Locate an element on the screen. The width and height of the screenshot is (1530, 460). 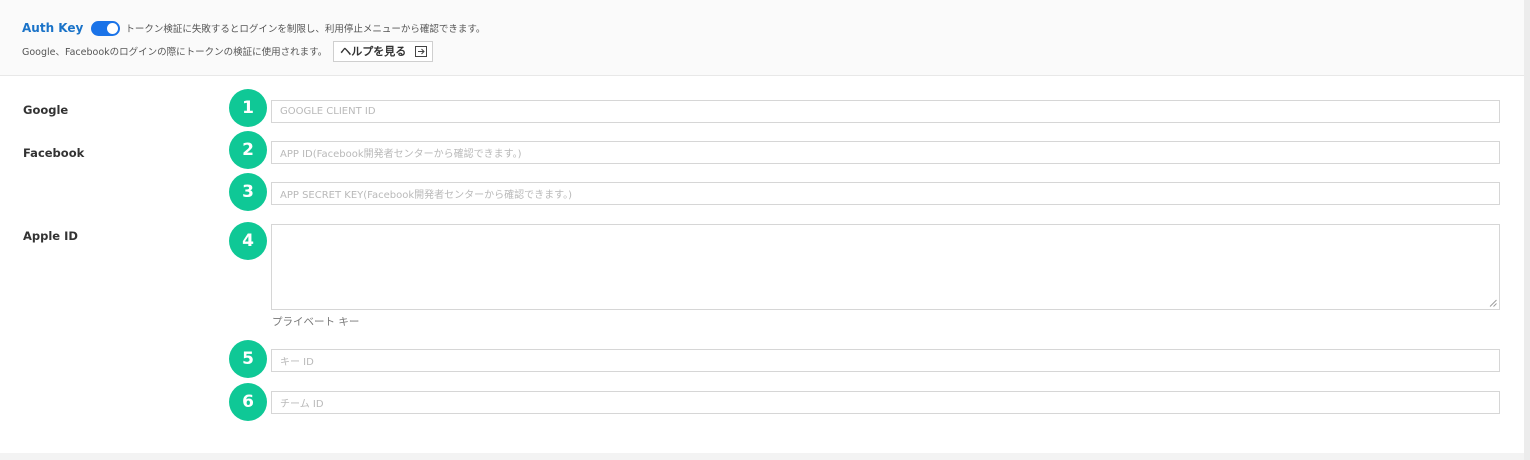
toggle-knob is located at coordinates (113, 28).